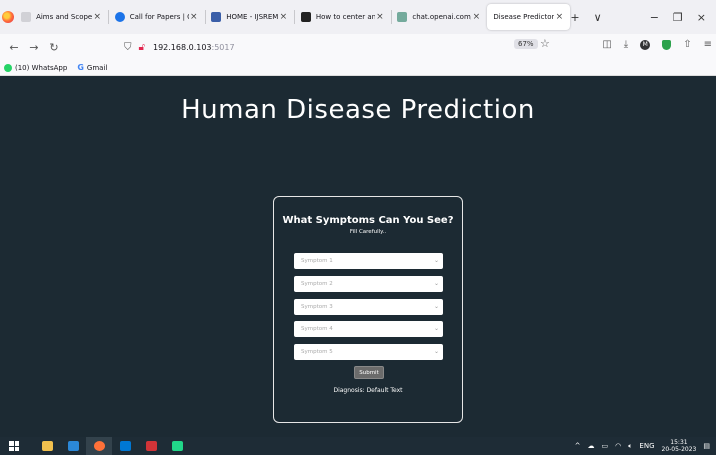  Describe the element at coordinates (80, 67) in the screenshot. I see `google-icon: G` at that location.